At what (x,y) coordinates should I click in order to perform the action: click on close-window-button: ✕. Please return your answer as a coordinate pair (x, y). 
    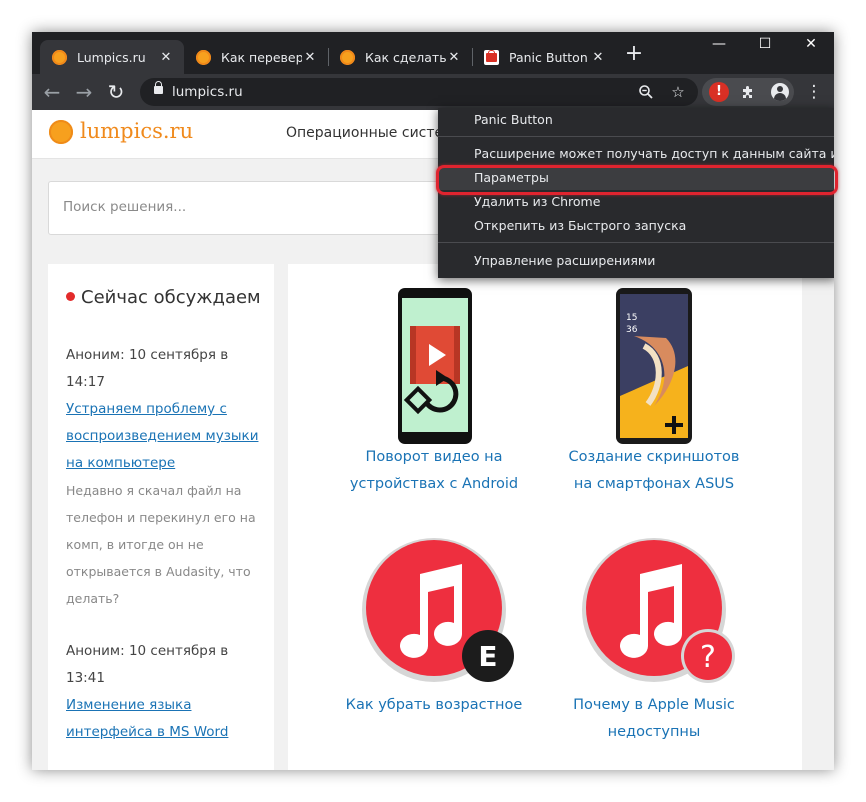
    Looking at the image, I should click on (811, 44).